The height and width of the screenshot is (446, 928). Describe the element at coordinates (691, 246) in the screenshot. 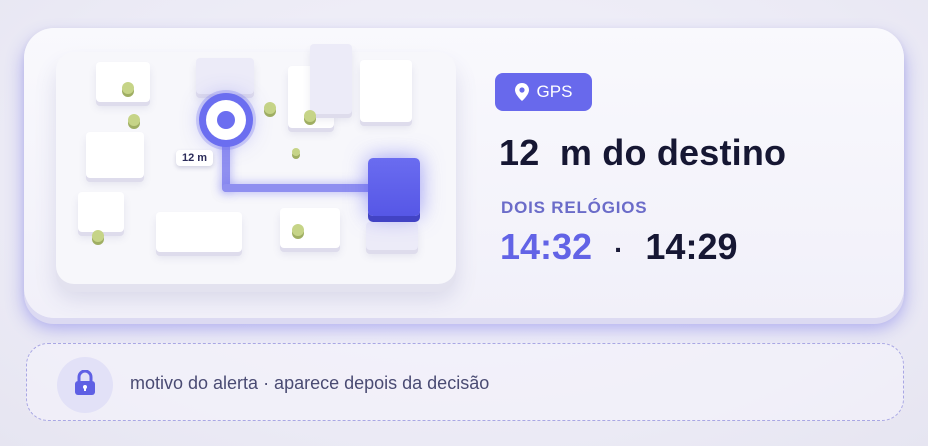

I see `clock-time-secondary: 14:29` at that location.